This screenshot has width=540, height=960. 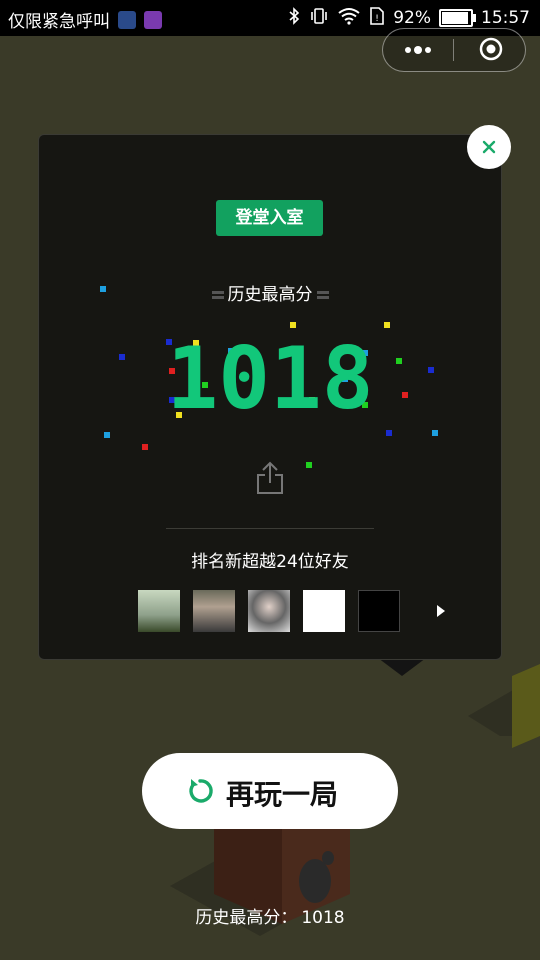 What do you see at coordinates (270, 295) in the screenshot?
I see `history-label-text: 历史最高分` at bounding box center [270, 295].